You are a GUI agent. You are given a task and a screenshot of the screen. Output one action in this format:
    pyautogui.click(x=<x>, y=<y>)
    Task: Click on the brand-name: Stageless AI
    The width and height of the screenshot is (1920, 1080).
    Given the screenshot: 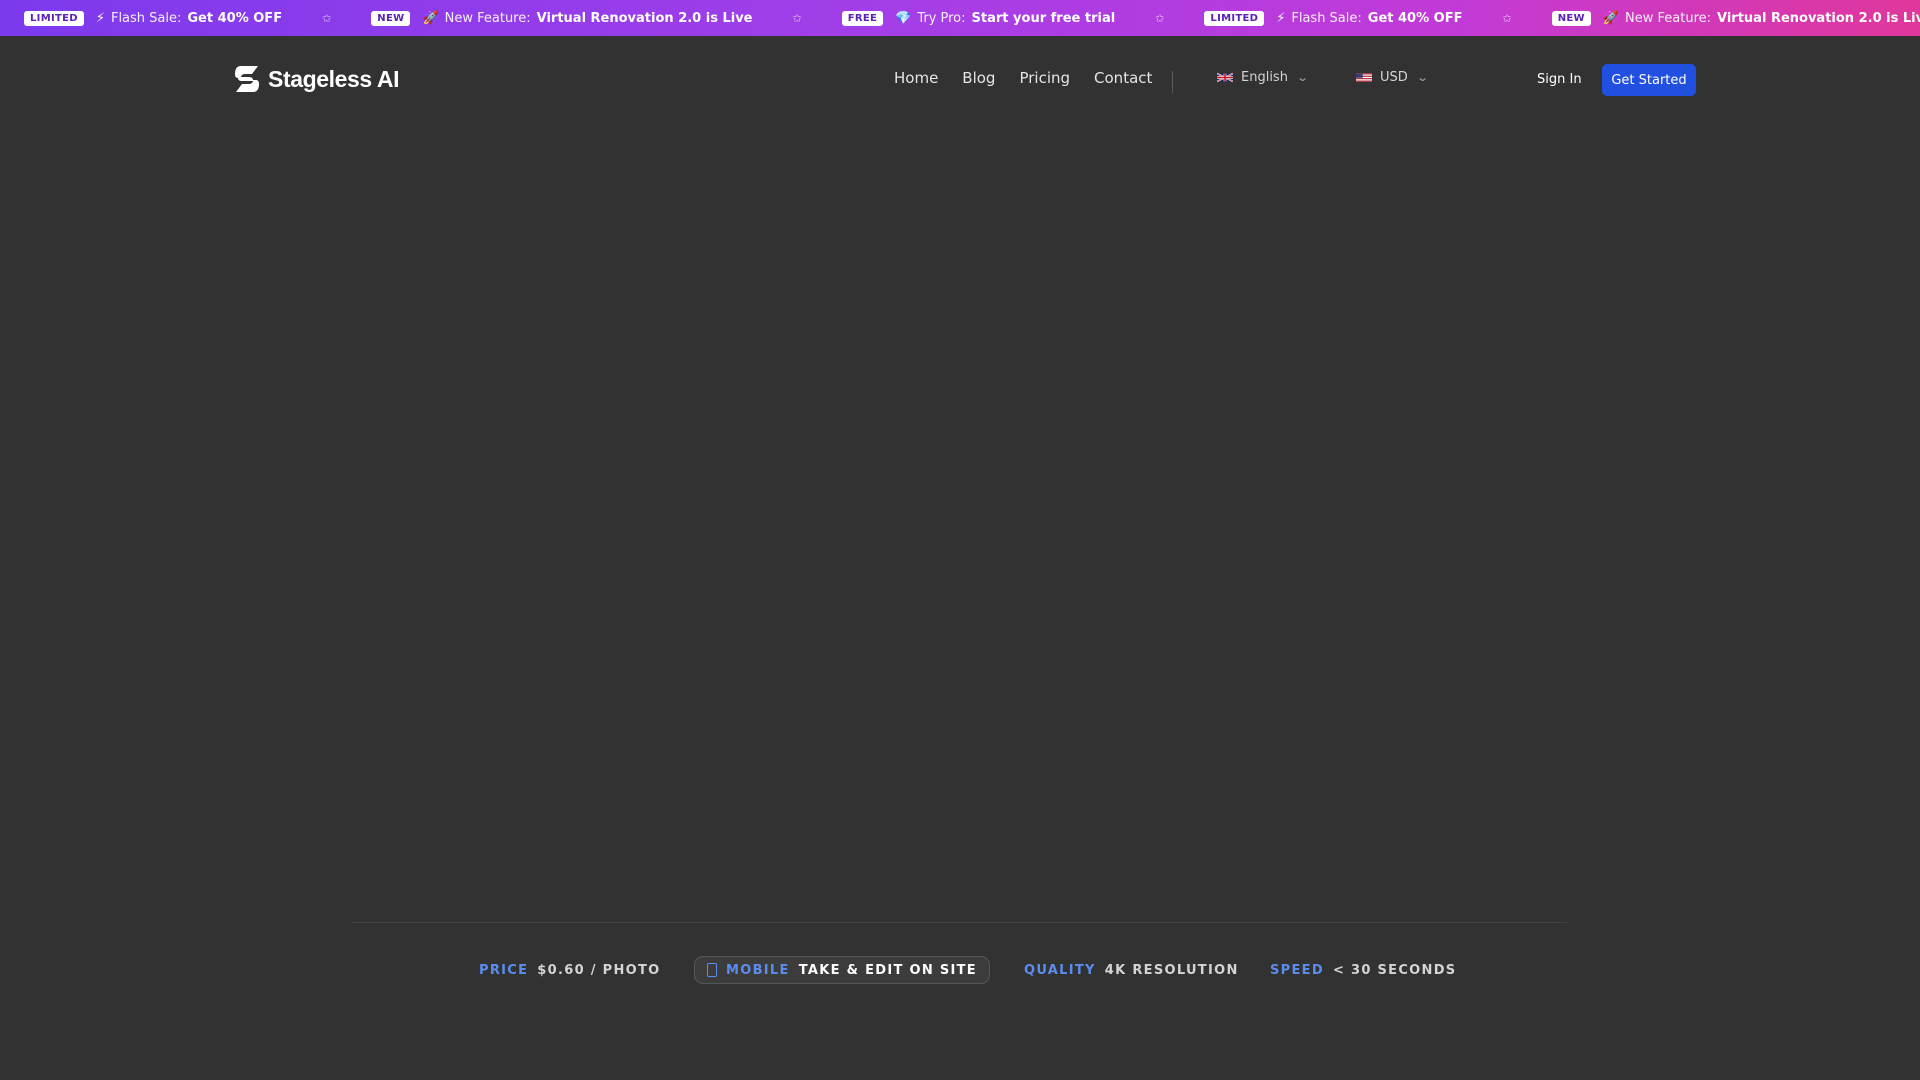 What is the action you would take?
    pyautogui.click(x=334, y=78)
    